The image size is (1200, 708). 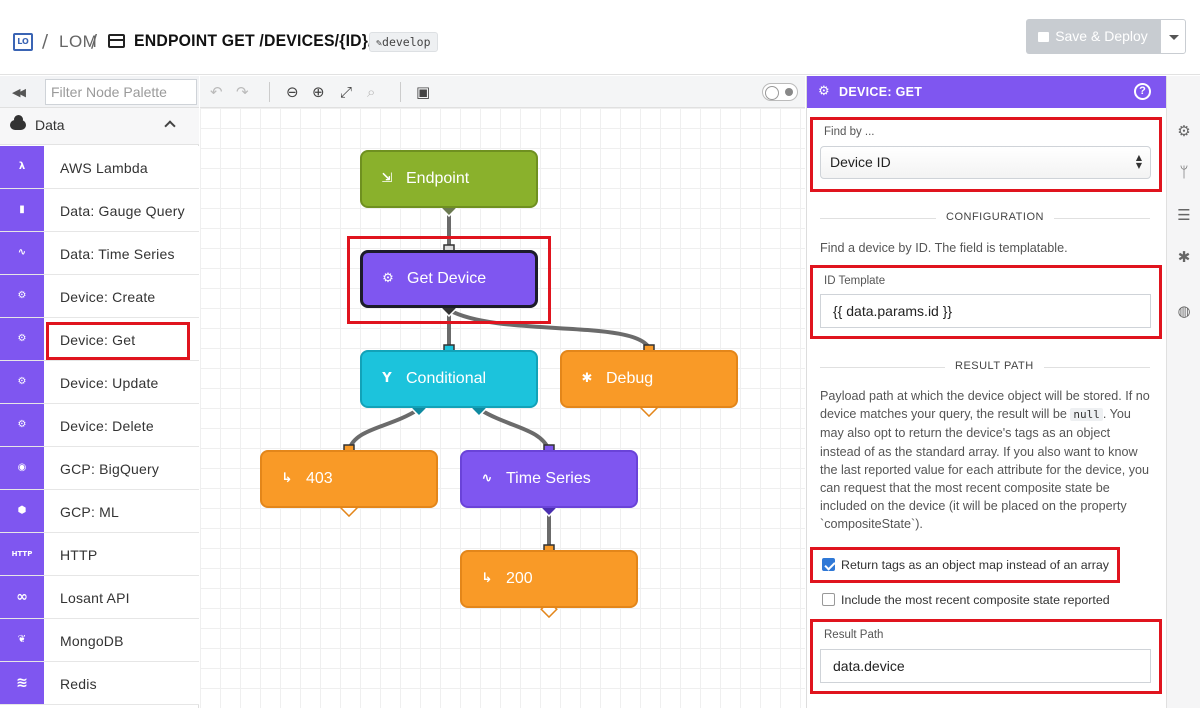 I want to click on branch-icon: Y, so click(x=387, y=378).